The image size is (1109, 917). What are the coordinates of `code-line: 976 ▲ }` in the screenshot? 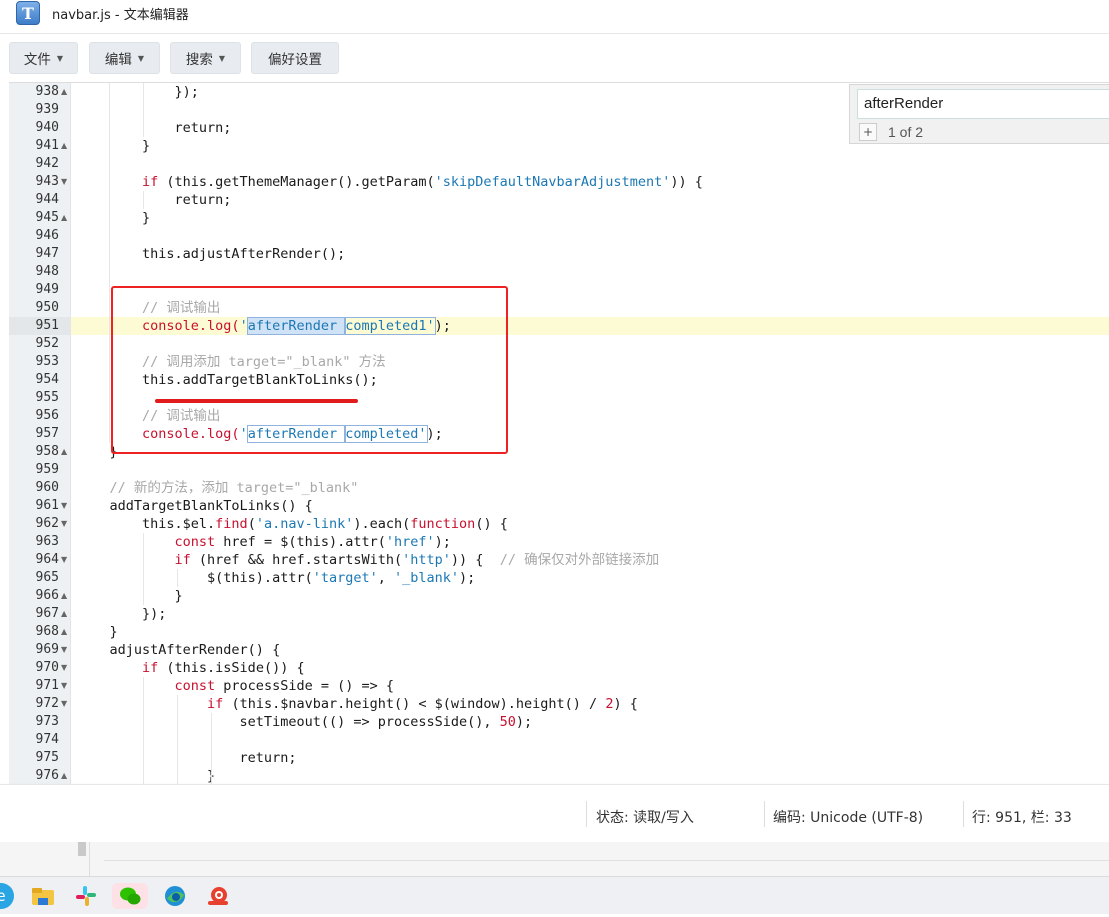 It's located at (559, 775).